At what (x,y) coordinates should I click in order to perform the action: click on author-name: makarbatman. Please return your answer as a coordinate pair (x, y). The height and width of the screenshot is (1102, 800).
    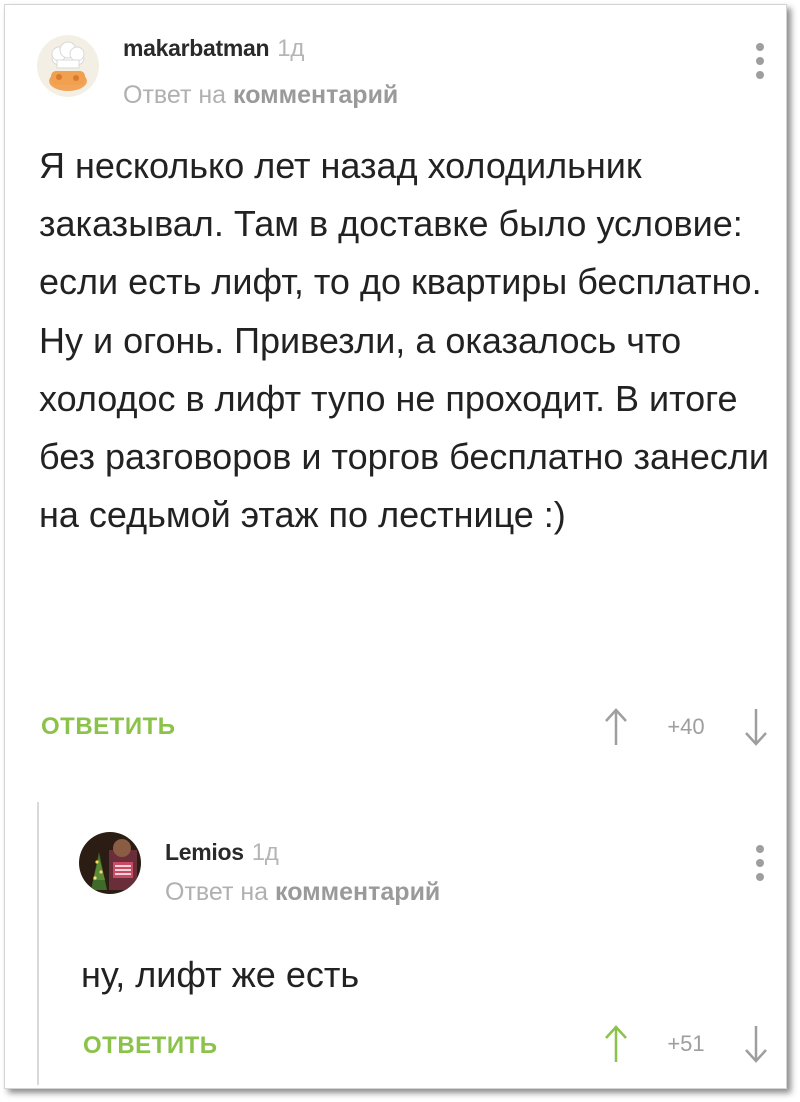
    Looking at the image, I should click on (196, 48).